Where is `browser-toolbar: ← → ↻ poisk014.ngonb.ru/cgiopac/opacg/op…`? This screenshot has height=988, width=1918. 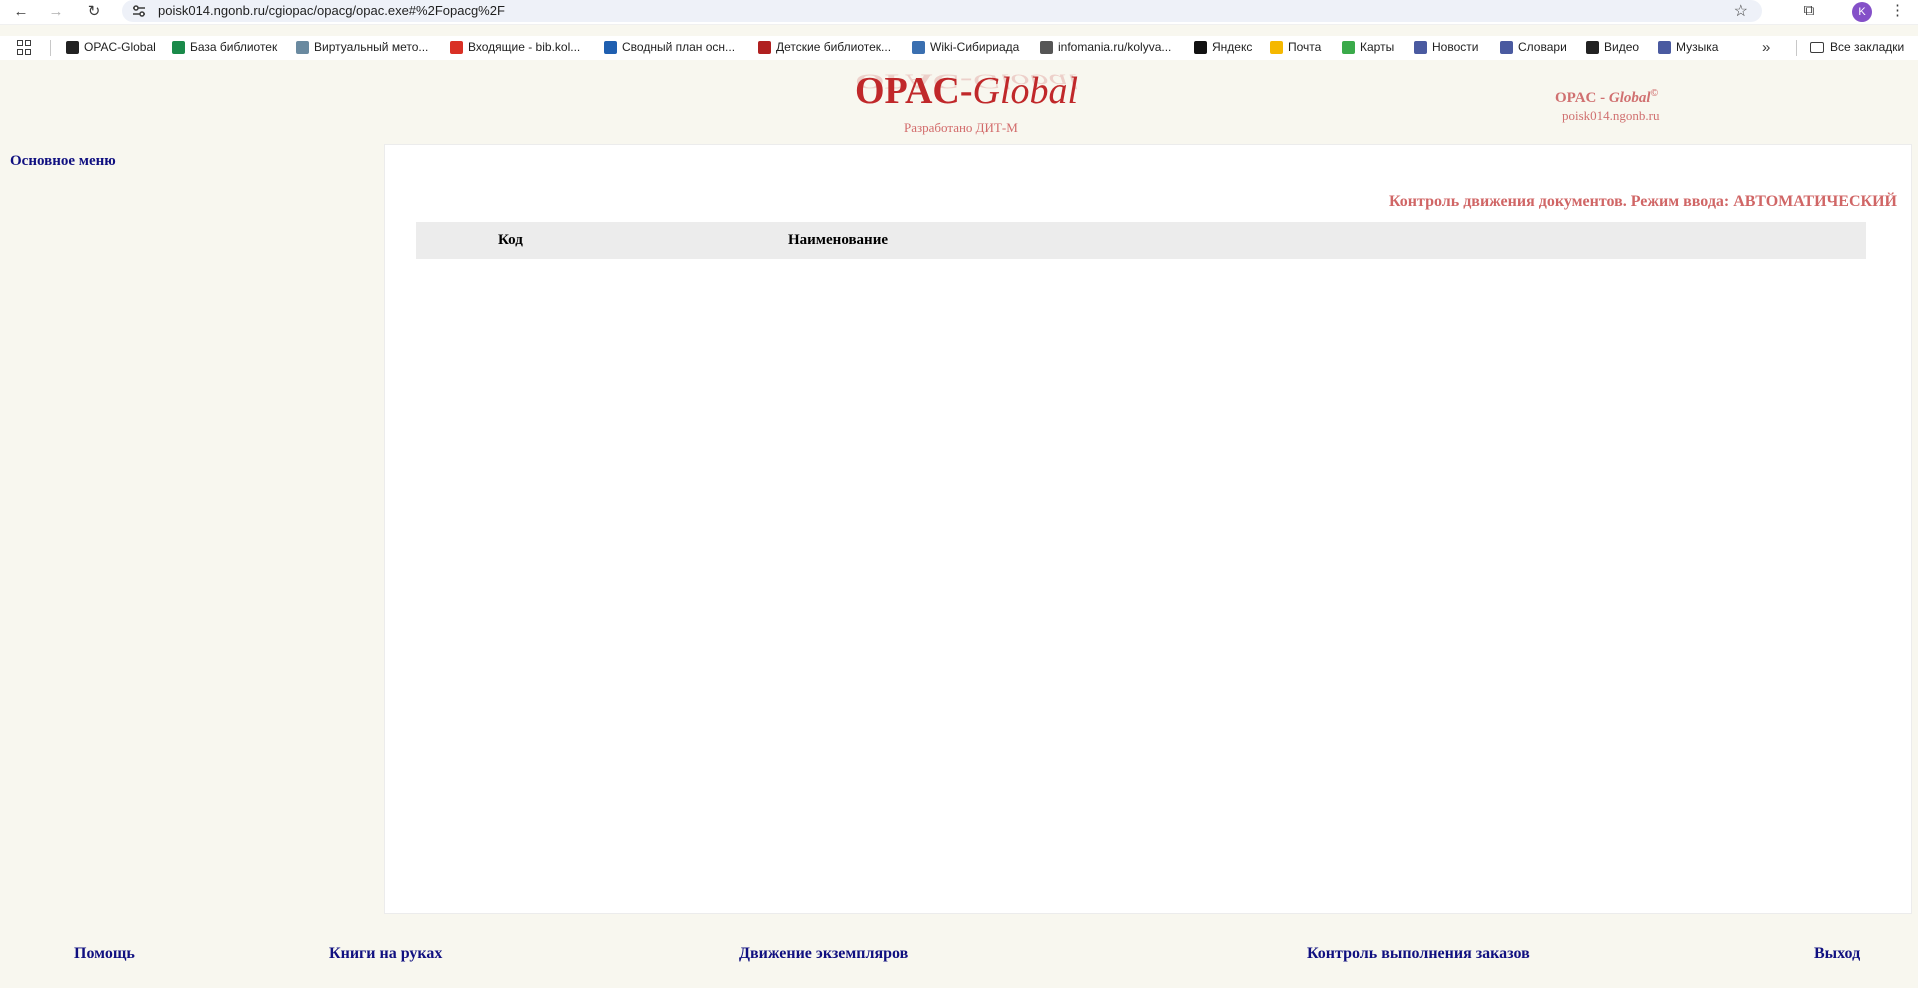
browser-toolbar: ← → ↻ poisk014.ngonb.ru/cgiopac/opacg/op… is located at coordinates (959, 12).